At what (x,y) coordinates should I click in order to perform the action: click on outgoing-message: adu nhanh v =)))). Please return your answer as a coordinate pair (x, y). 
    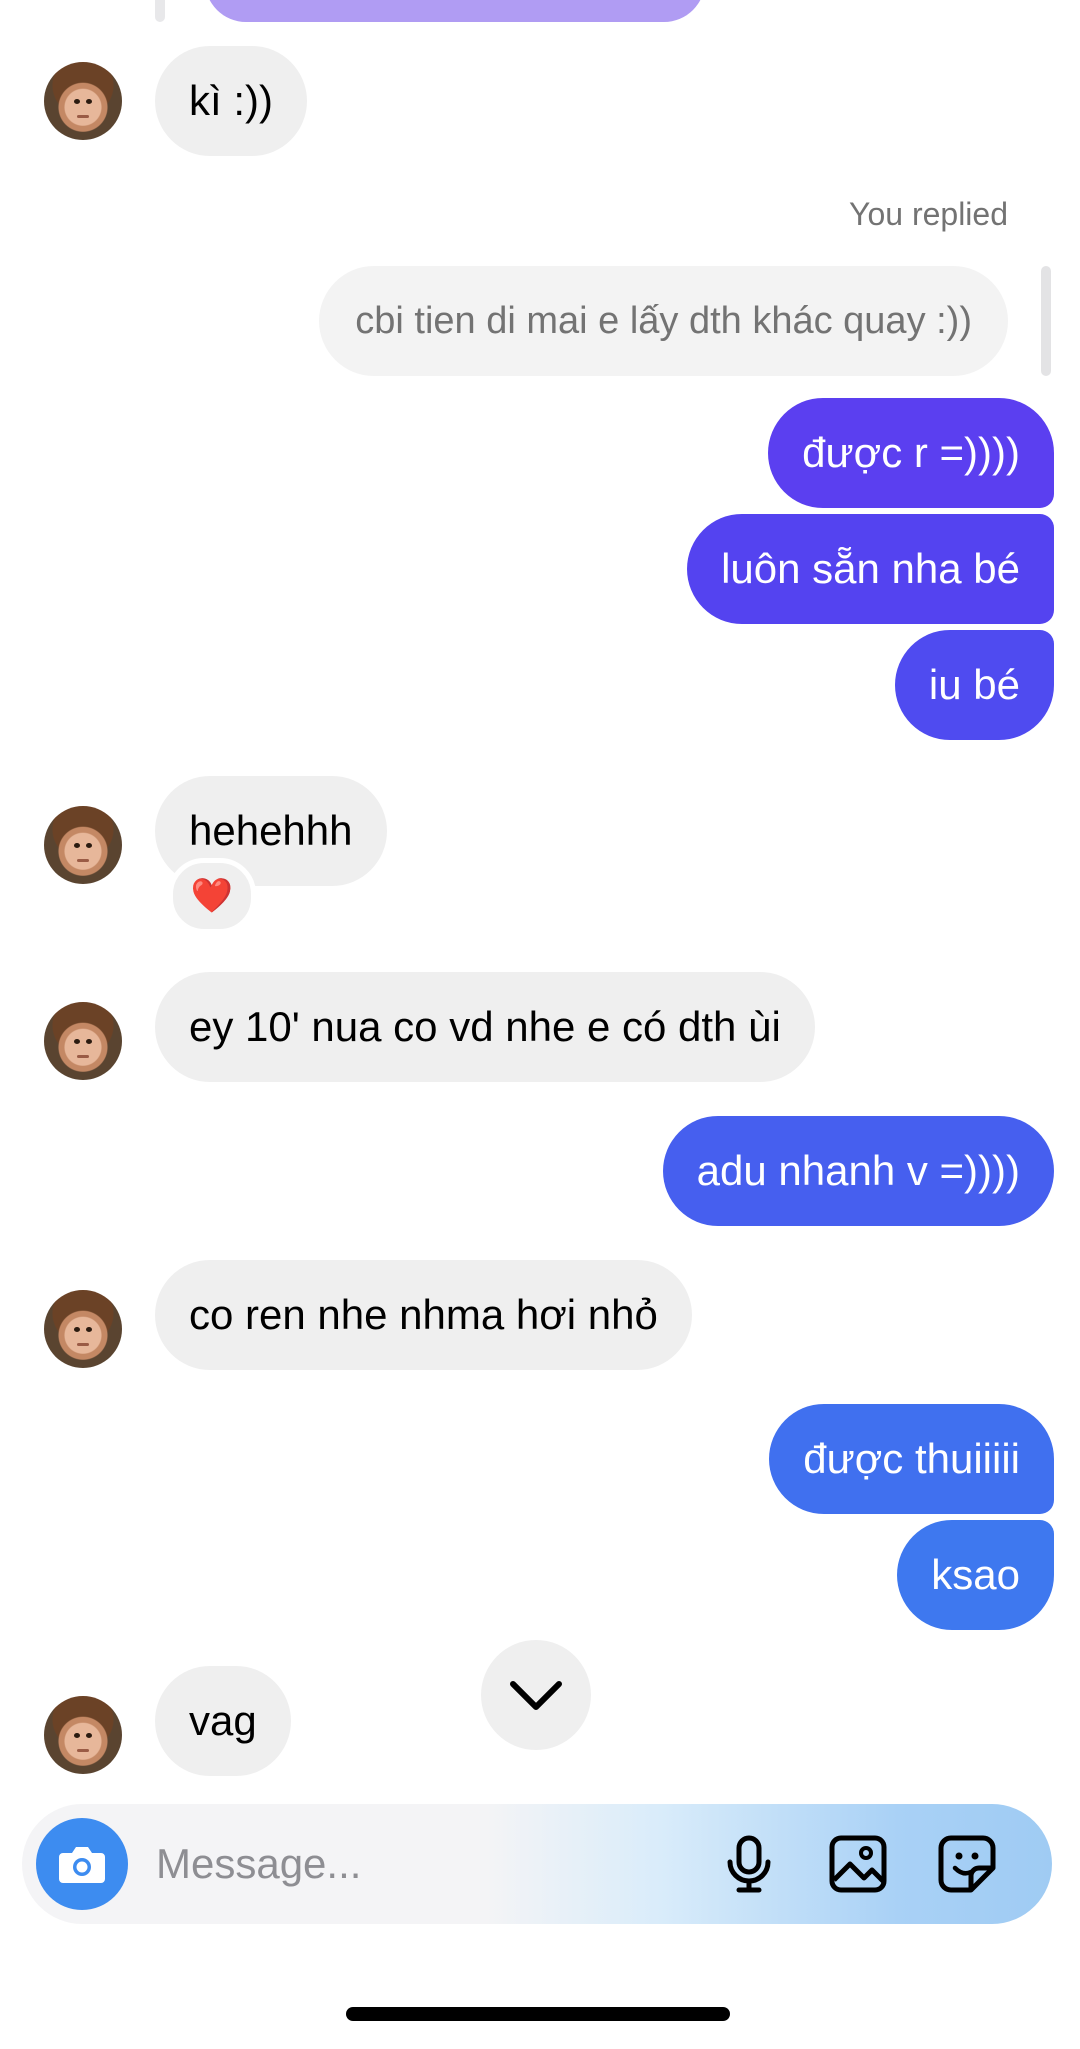
    Looking at the image, I should click on (858, 1171).